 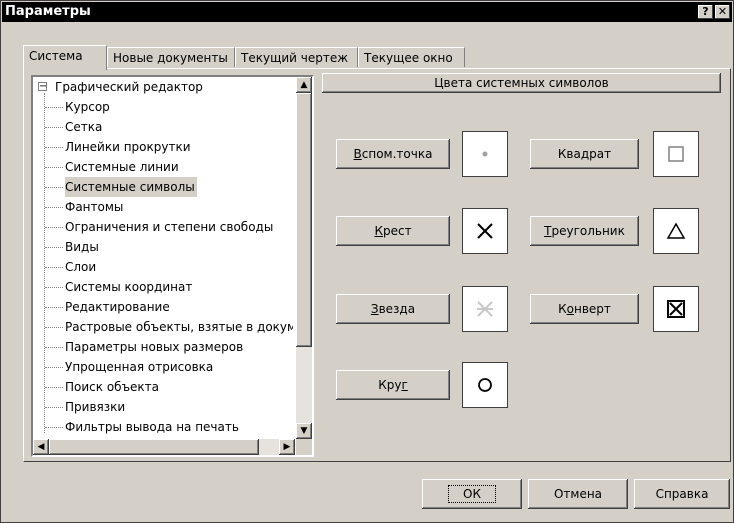 I want to click on tree-vertical-scrollbar: ▲ ▼, so click(x=304, y=258).